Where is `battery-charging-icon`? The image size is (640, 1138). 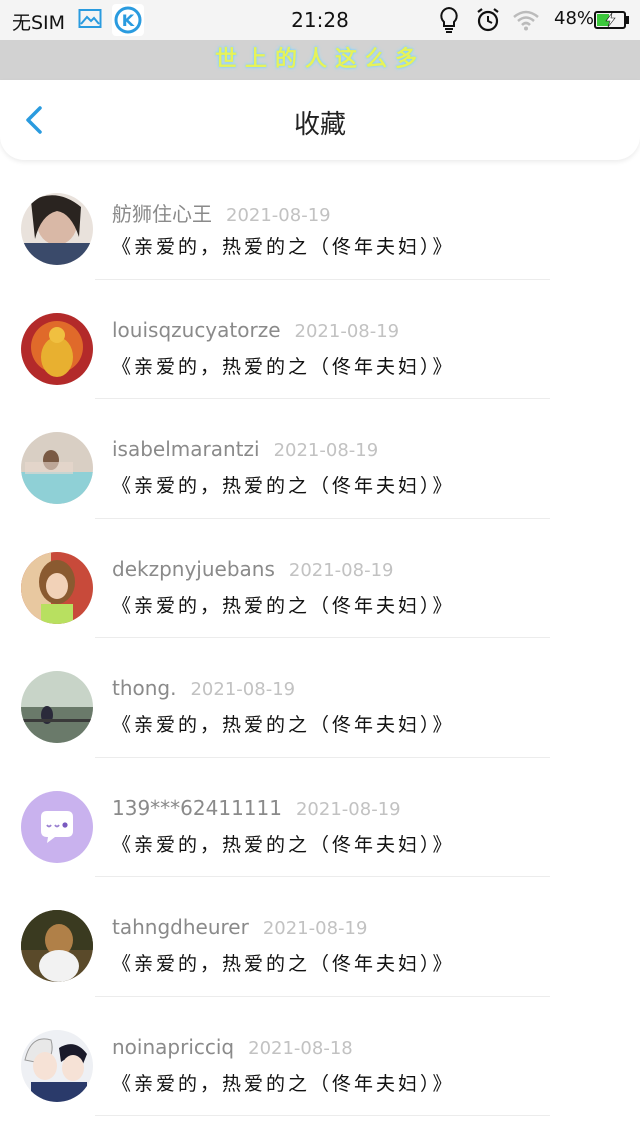 battery-charging-icon is located at coordinates (612, 22).